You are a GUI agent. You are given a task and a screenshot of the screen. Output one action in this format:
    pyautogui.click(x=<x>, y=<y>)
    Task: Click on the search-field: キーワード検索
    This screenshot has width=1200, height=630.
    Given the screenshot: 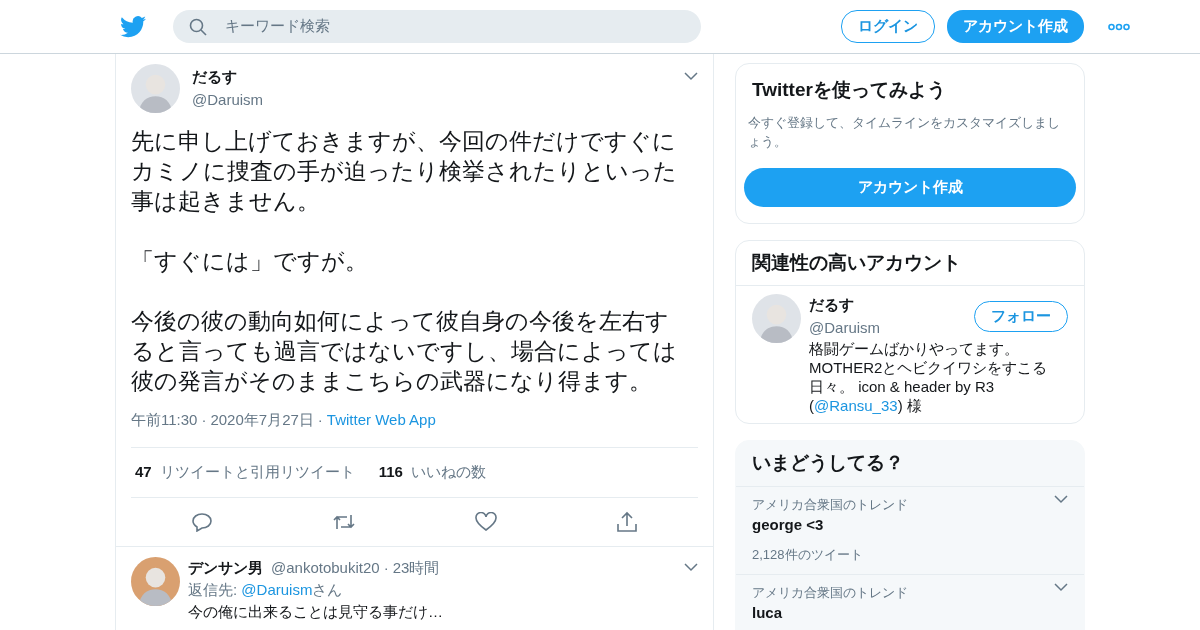 What is the action you would take?
    pyautogui.click(x=443, y=26)
    